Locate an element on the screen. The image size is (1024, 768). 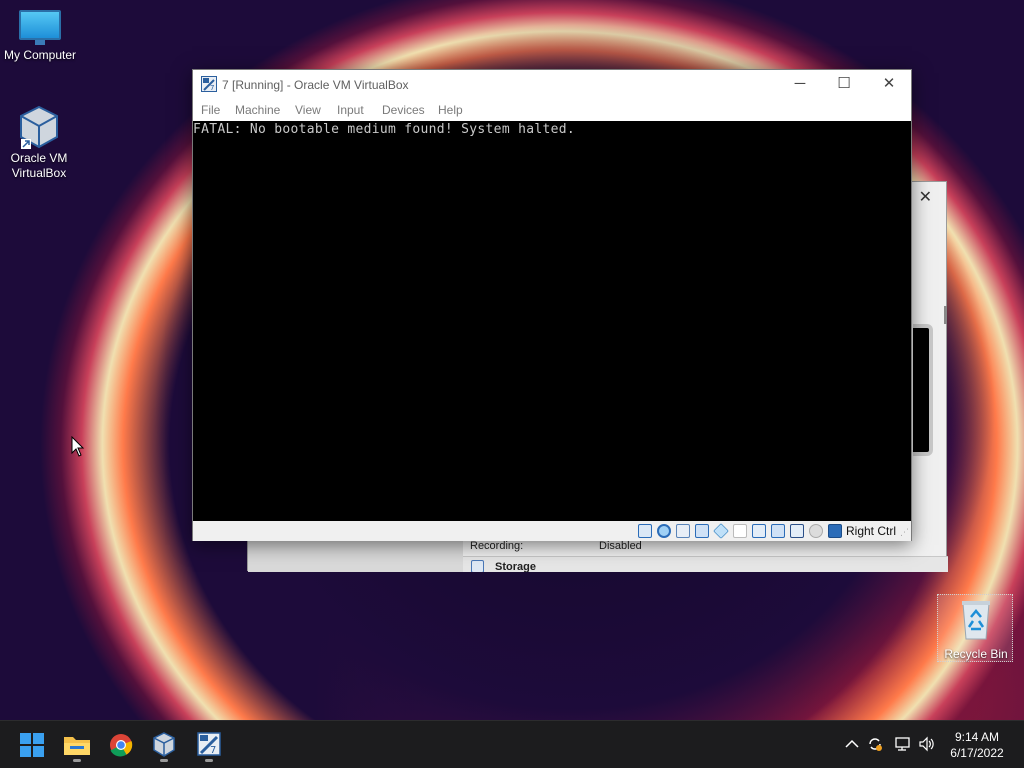
chevron-up-icon is located at coordinates (852, 744).